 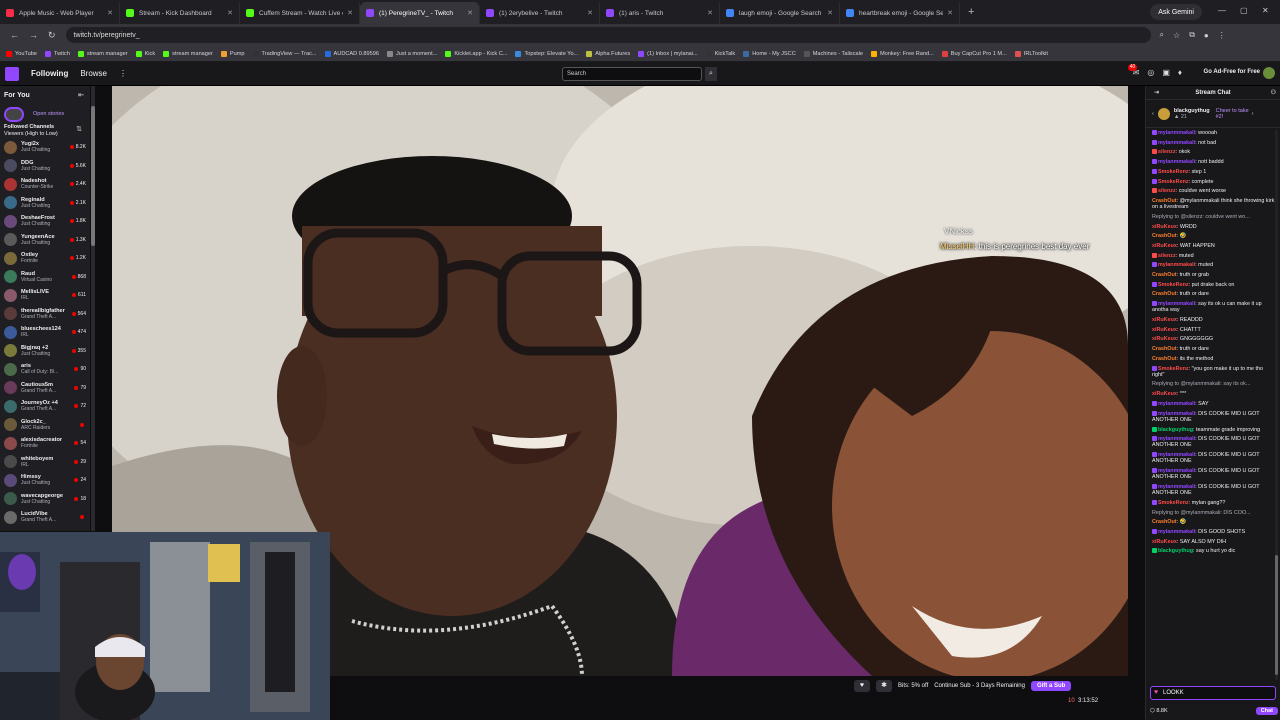 I want to click on channel-points: 8.8K, so click(x=1161, y=711).